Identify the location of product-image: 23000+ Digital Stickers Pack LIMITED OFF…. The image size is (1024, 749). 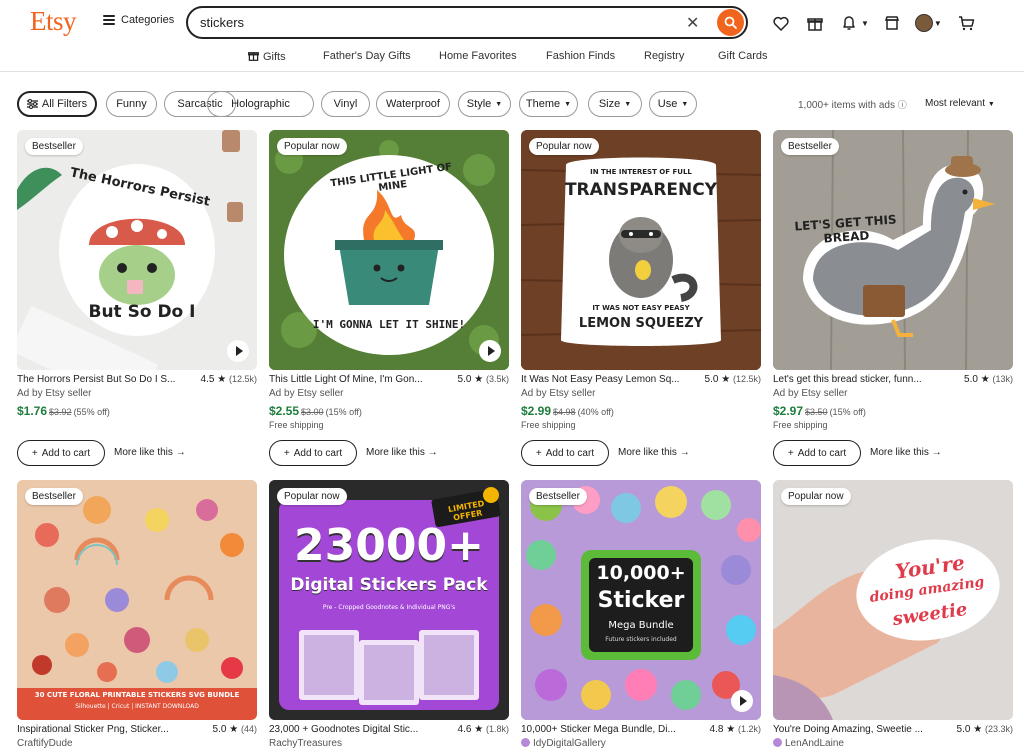
(389, 600).